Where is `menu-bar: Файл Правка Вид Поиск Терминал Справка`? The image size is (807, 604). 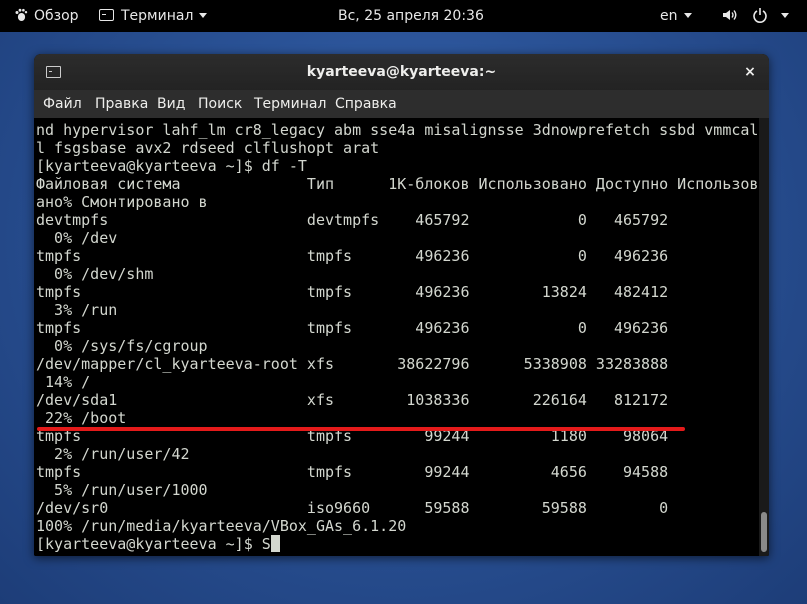
menu-bar: Файл Правка Вид Поиск Терминал Справка is located at coordinates (401, 104).